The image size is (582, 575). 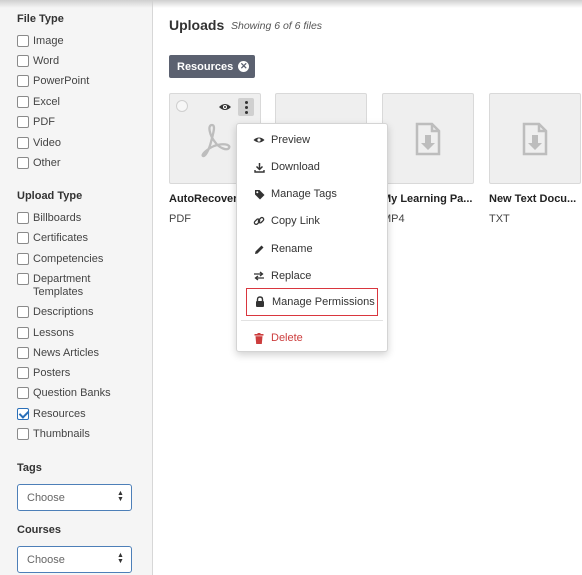 I want to click on filter-competencies: Competencies, so click(x=60, y=259).